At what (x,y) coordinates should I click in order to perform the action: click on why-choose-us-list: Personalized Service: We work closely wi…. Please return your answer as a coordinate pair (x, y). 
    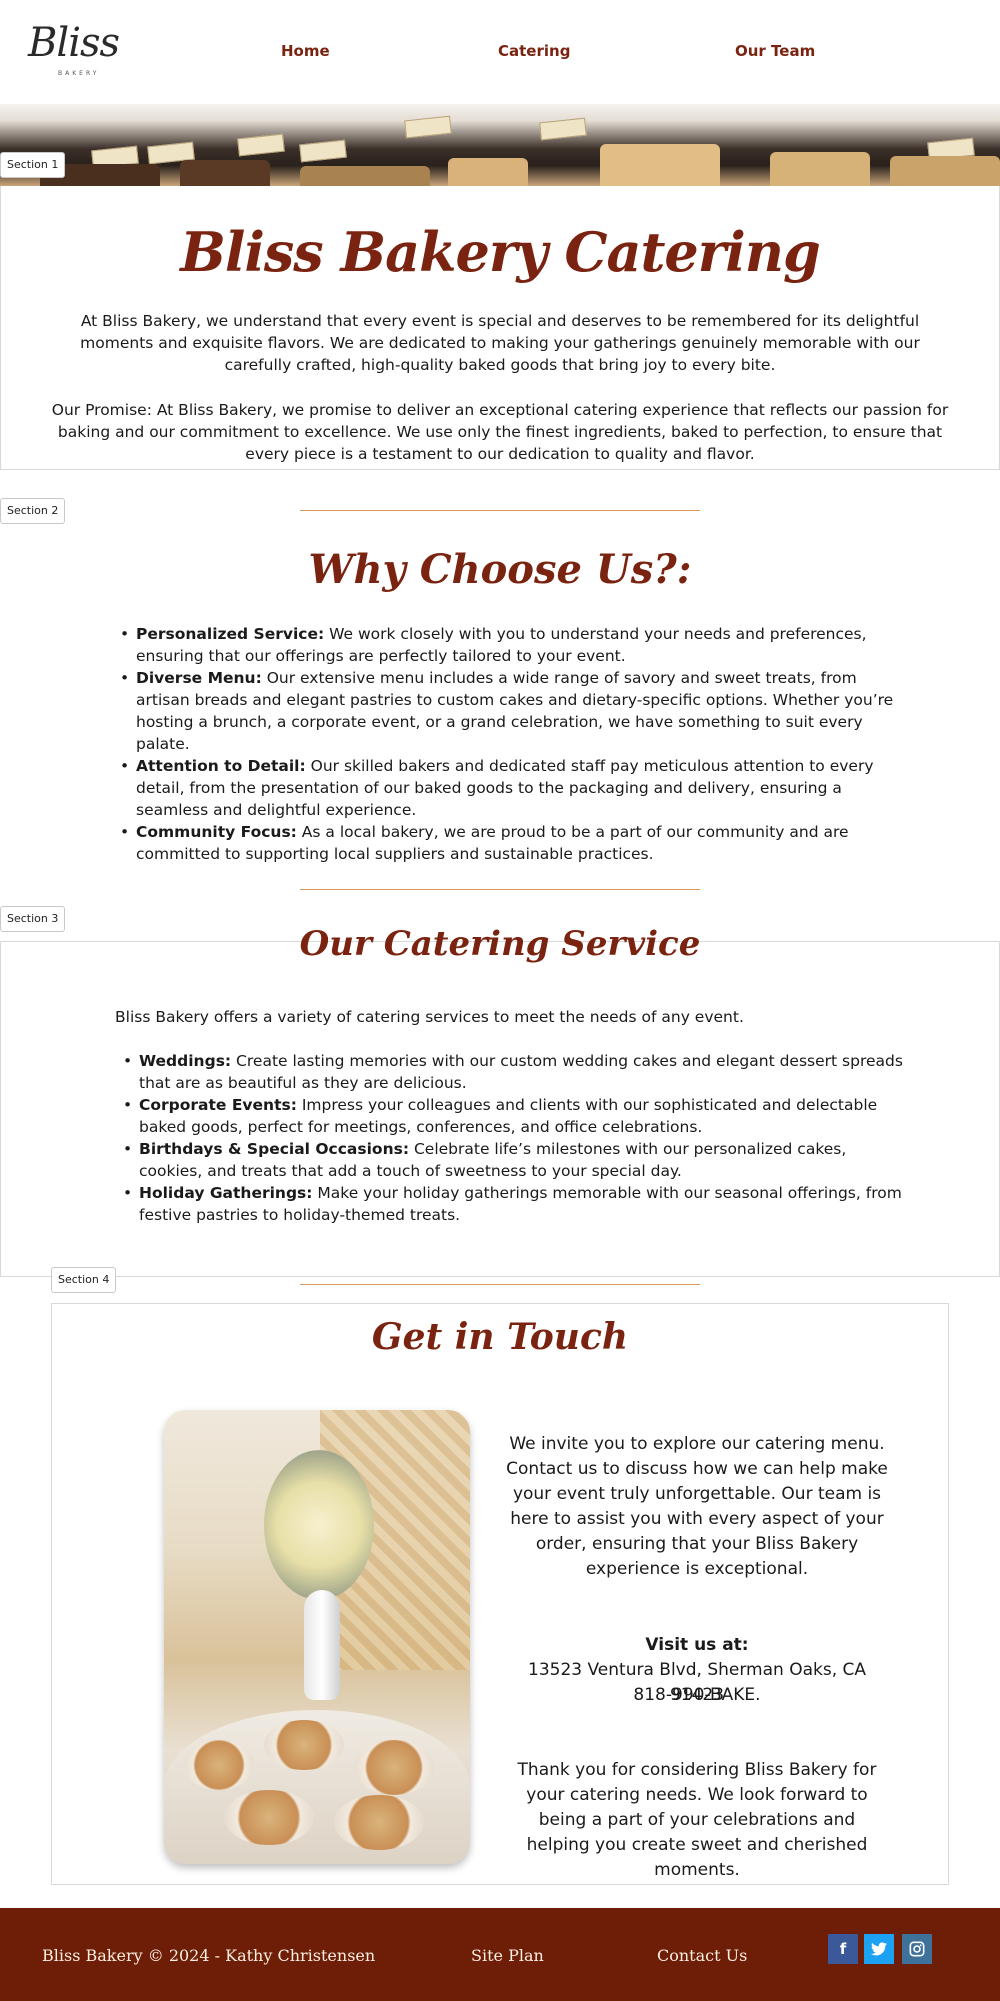
    Looking at the image, I should click on (510, 744).